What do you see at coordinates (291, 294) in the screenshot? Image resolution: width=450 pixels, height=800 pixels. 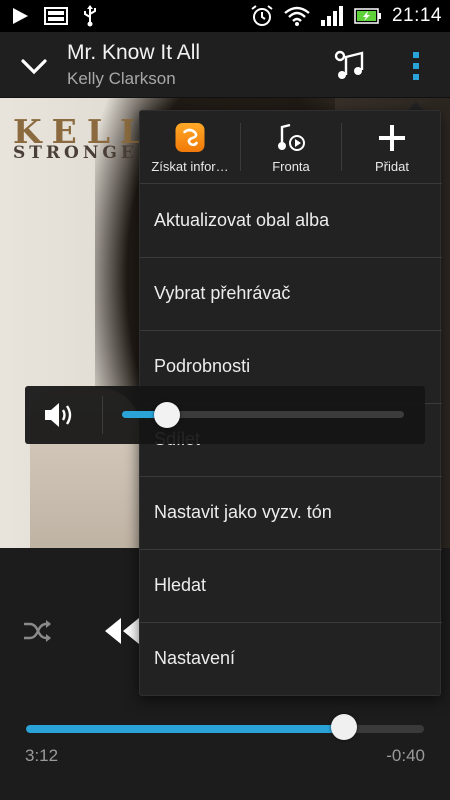 I see `menu-item-select-player: Vybrat přehrávač` at bounding box center [291, 294].